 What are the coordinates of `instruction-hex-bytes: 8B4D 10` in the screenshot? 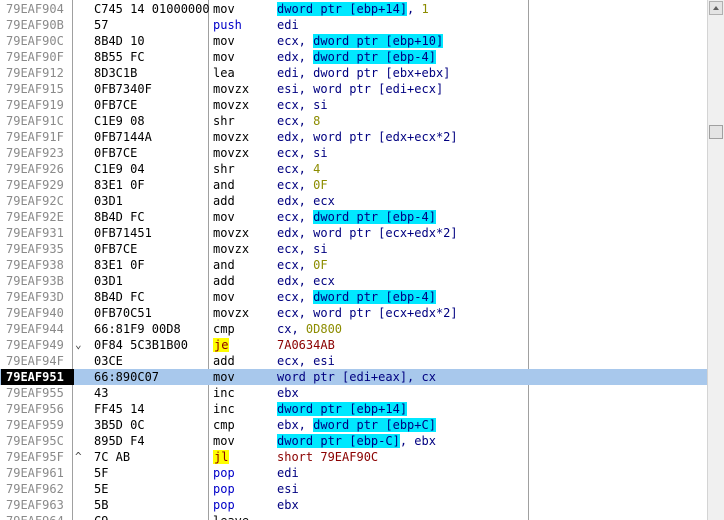 It's located at (119, 41).